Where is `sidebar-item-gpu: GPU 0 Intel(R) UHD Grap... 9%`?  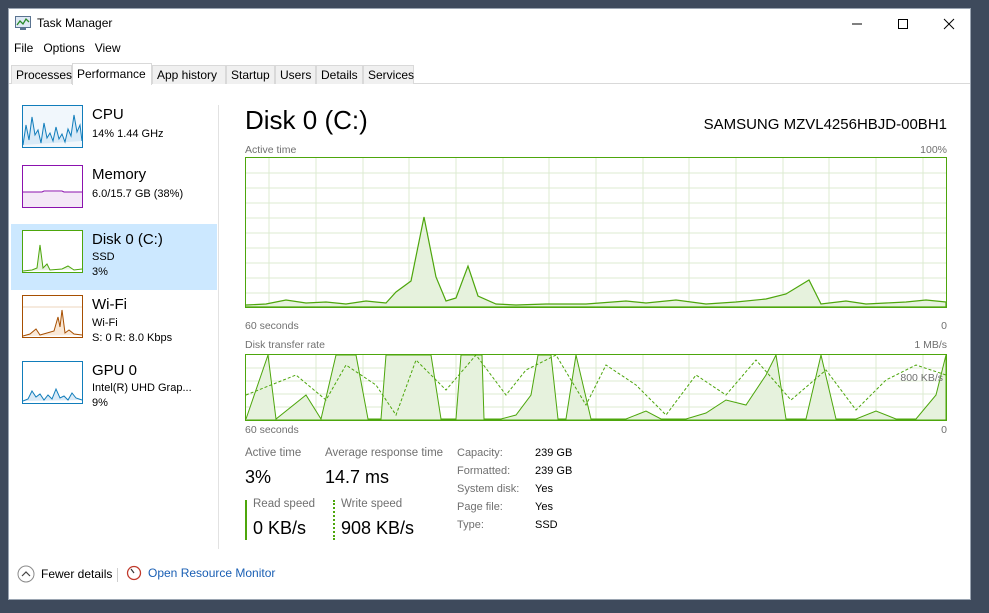 sidebar-item-gpu: GPU 0 Intel(R) UHD Grap... 9% is located at coordinates (114, 388).